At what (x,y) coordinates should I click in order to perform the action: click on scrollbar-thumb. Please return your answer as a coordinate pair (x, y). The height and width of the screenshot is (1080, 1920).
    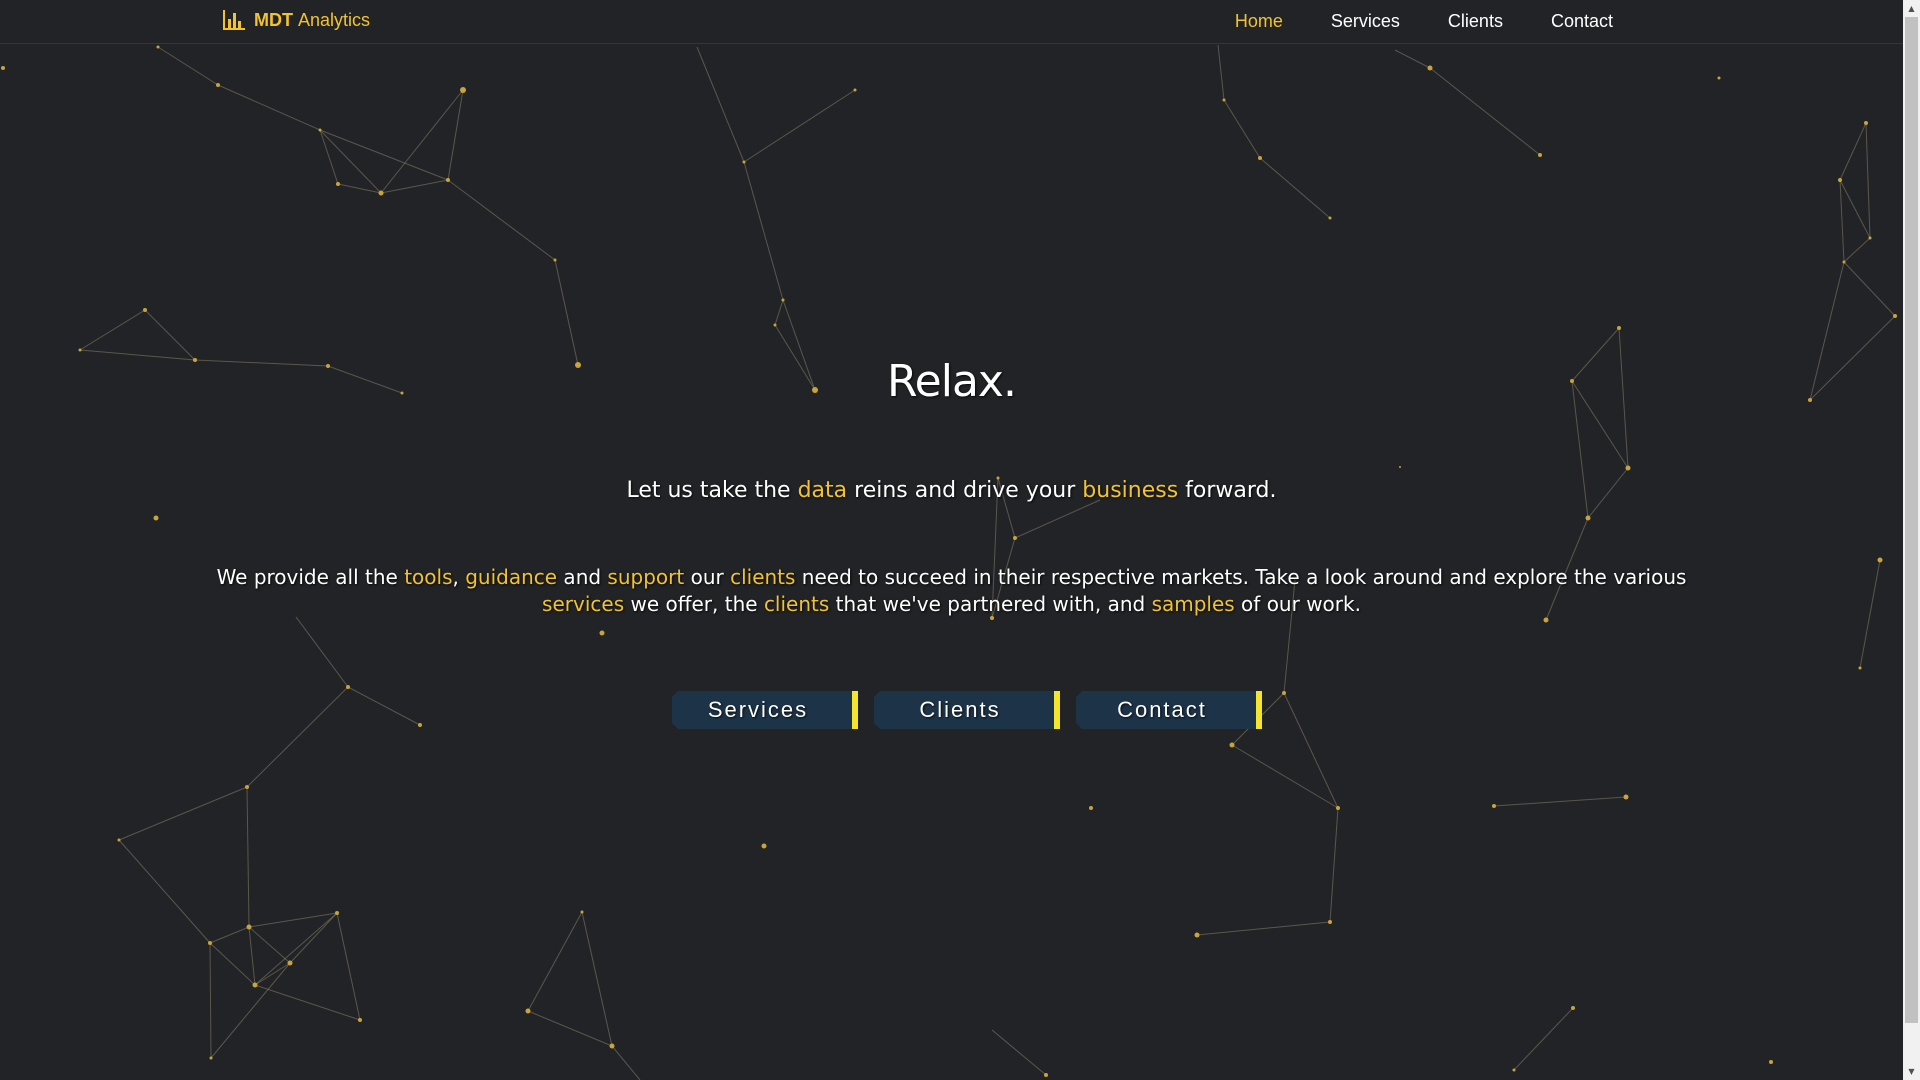
    Looking at the image, I should click on (1911, 520).